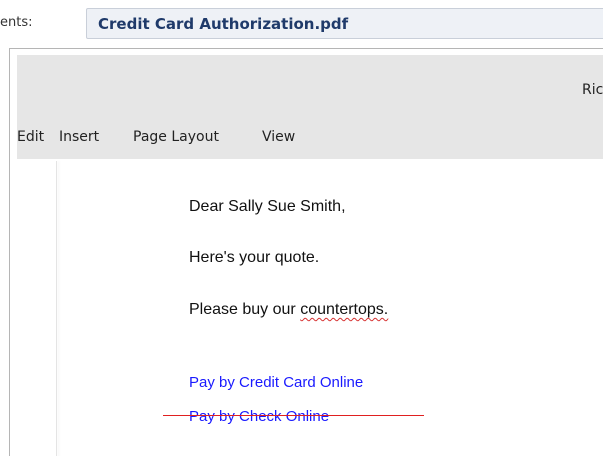 This screenshot has width=603, height=456. Describe the element at coordinates (79, 137) in the screenshot. I see `menu-insert: Insert` at that location.